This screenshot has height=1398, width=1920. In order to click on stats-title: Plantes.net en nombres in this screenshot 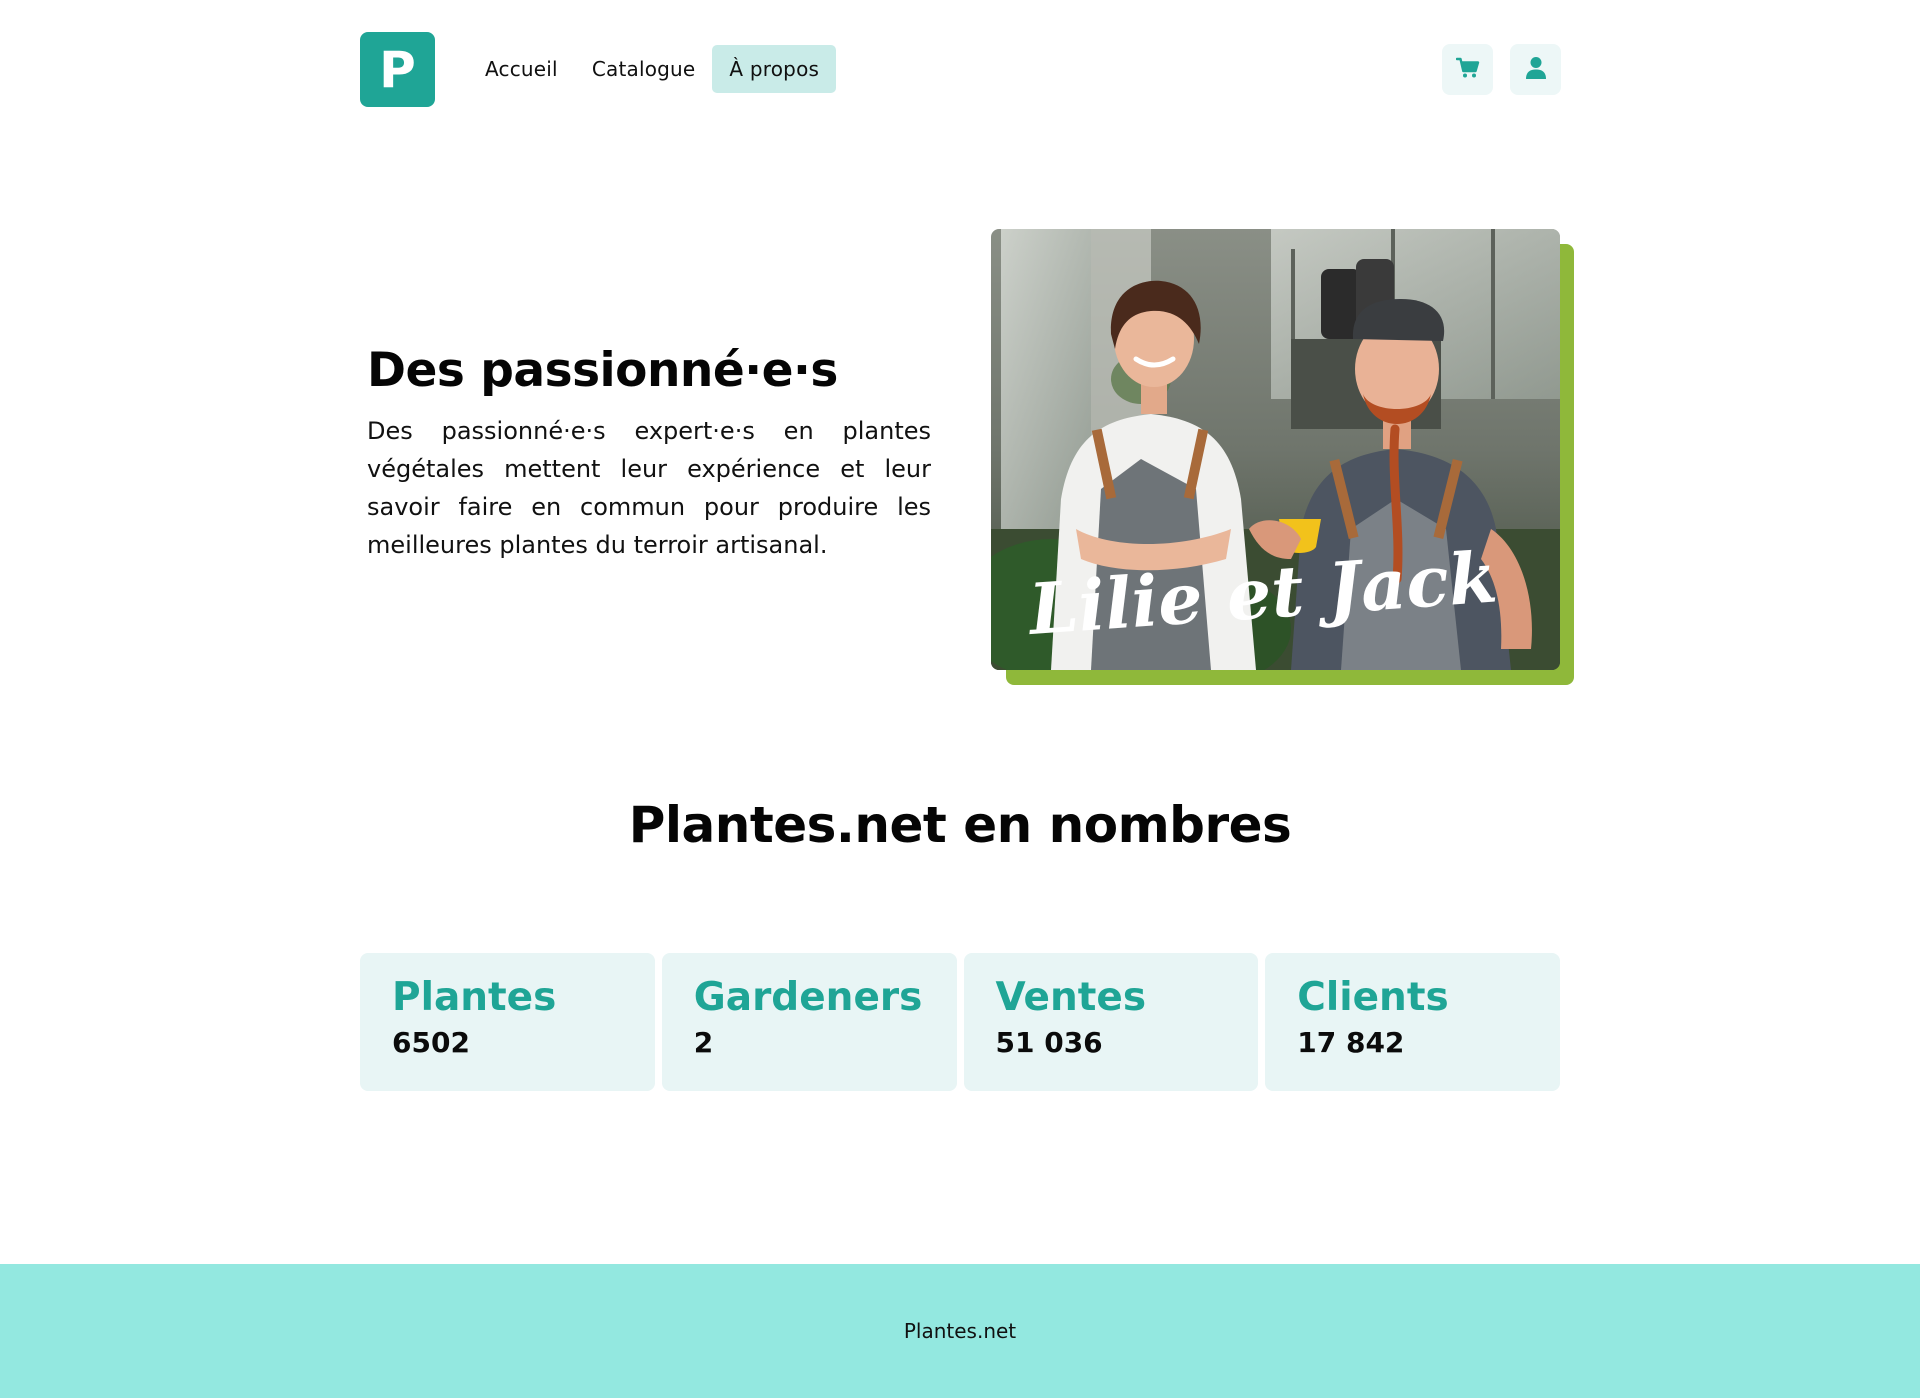, I will do `click(960, 825)`.